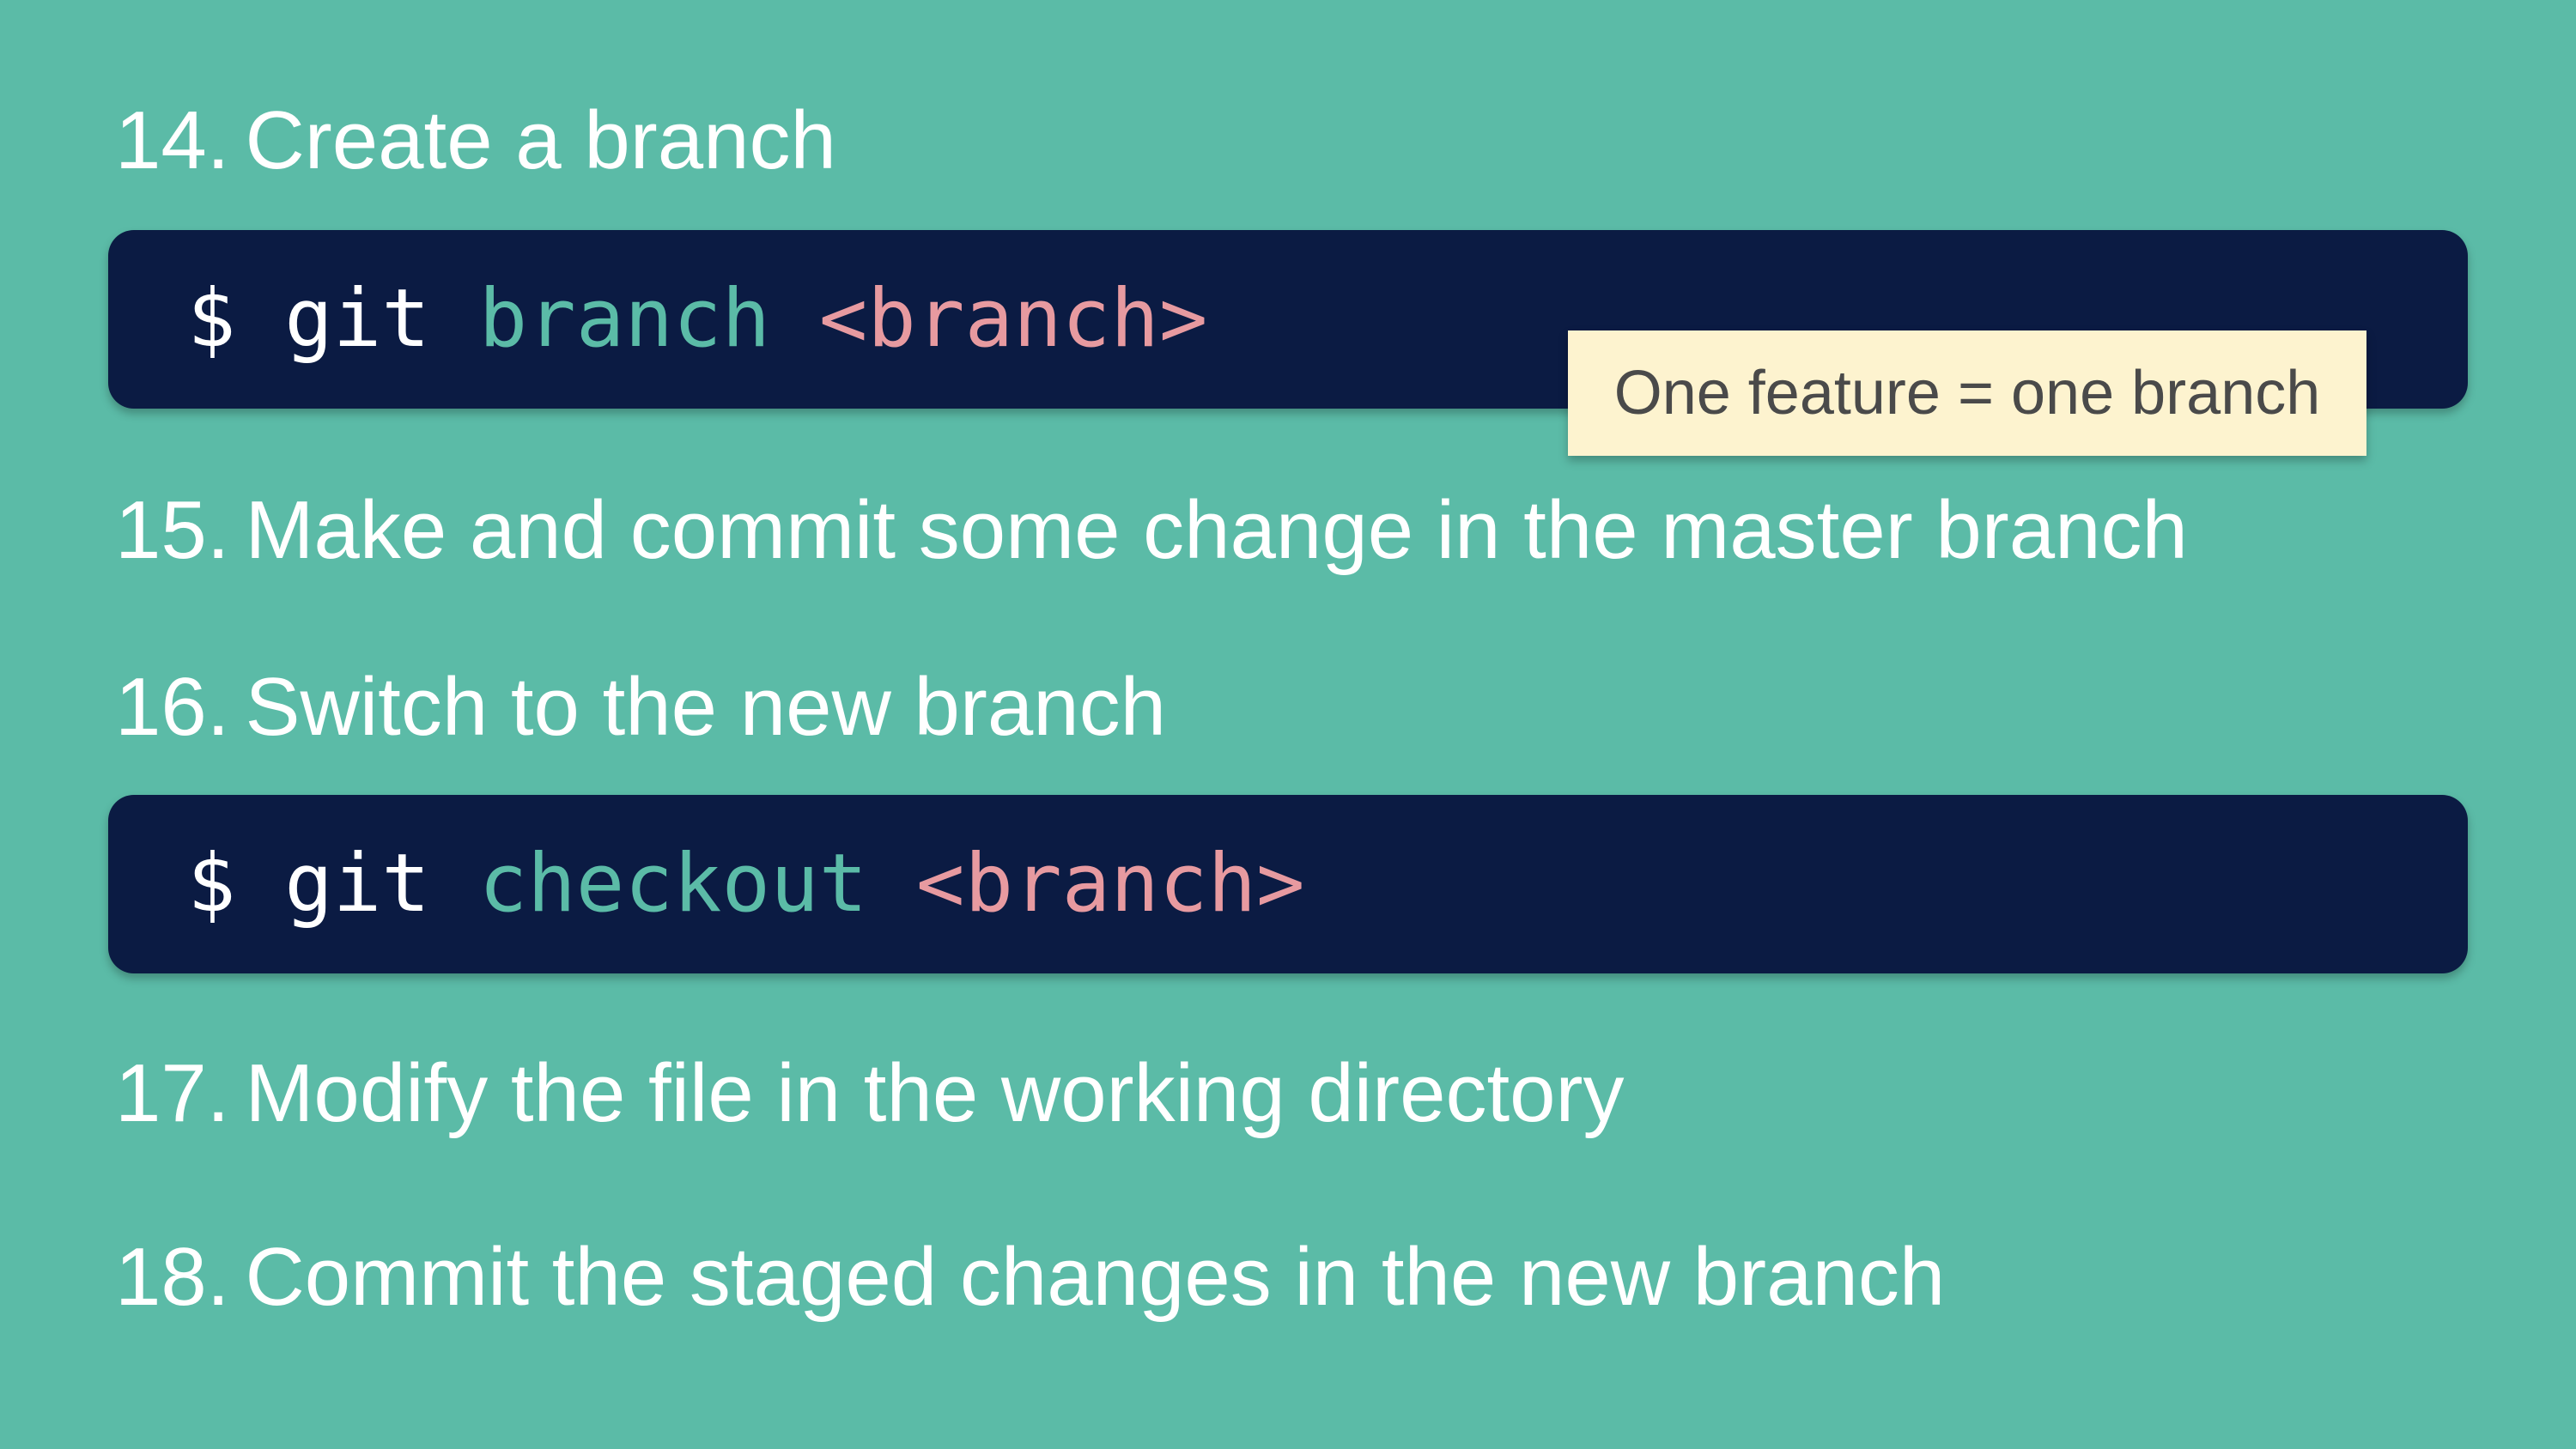  I want to click on step-number: 18., so click(172, 1277).